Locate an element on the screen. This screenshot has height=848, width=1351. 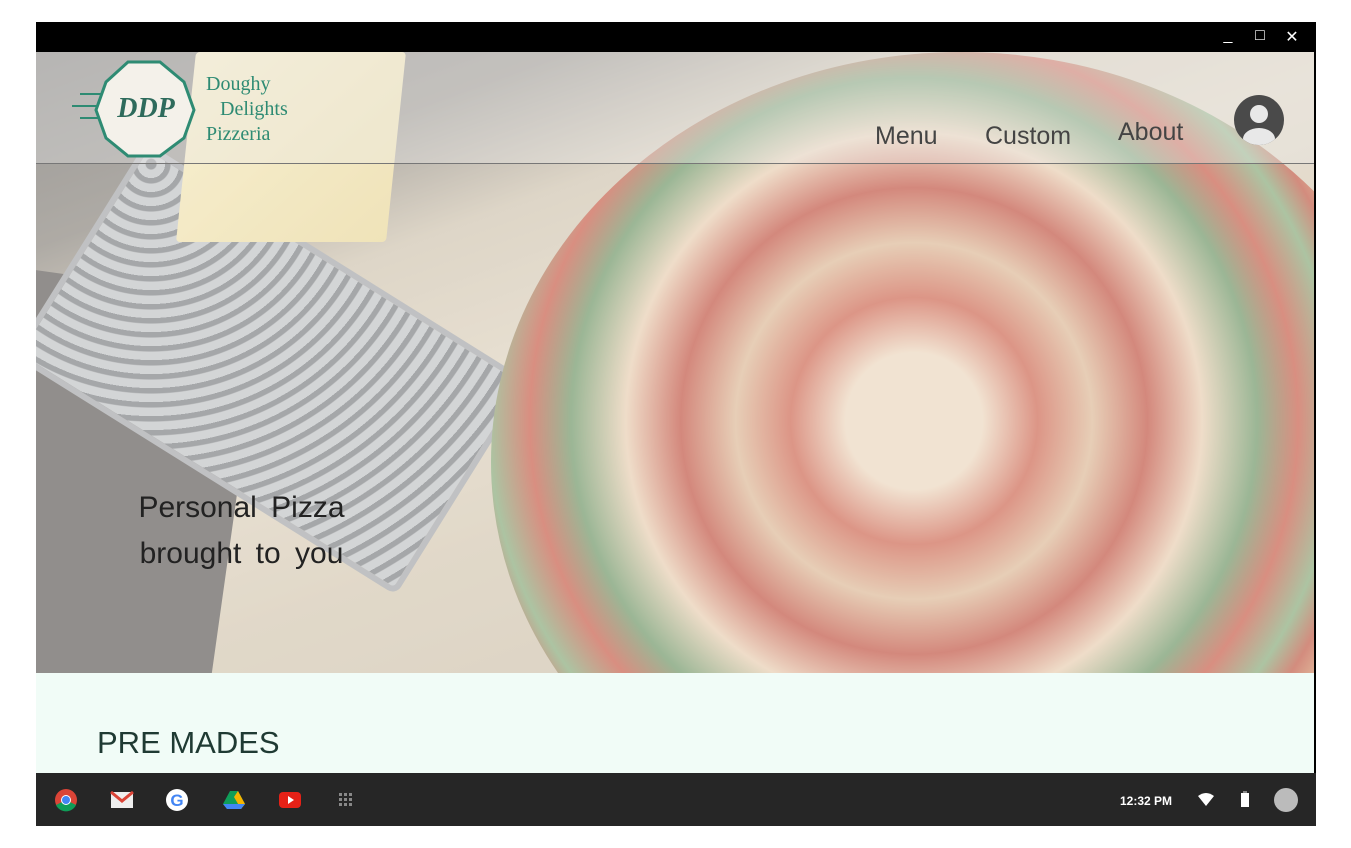
clock: 12:32 PM is located at coordinates (1146, 801).